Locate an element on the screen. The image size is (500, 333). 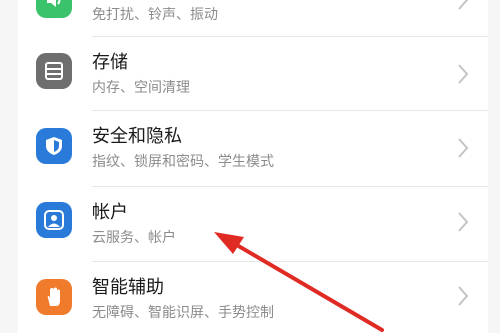
settings-item-title: 帐户 is located at coordinates (110, 212).